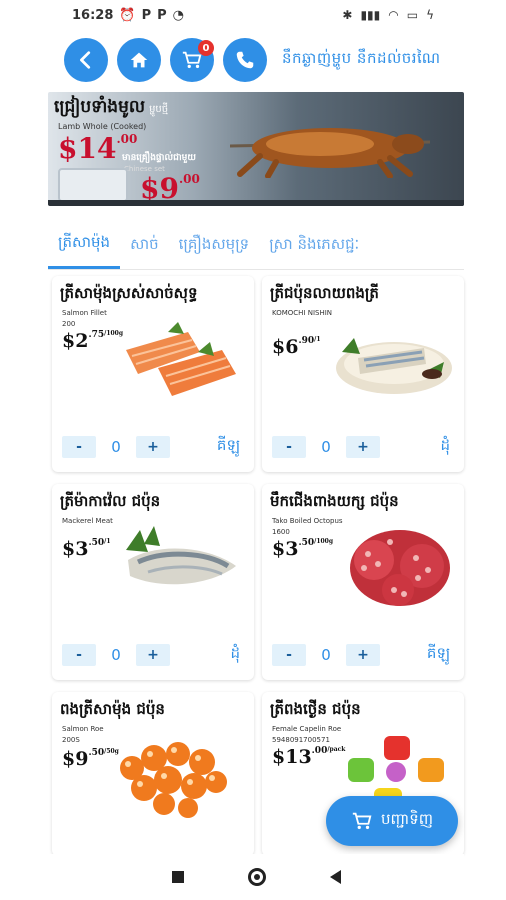  I want to click on chevron-left-icon, so click(85, 60).